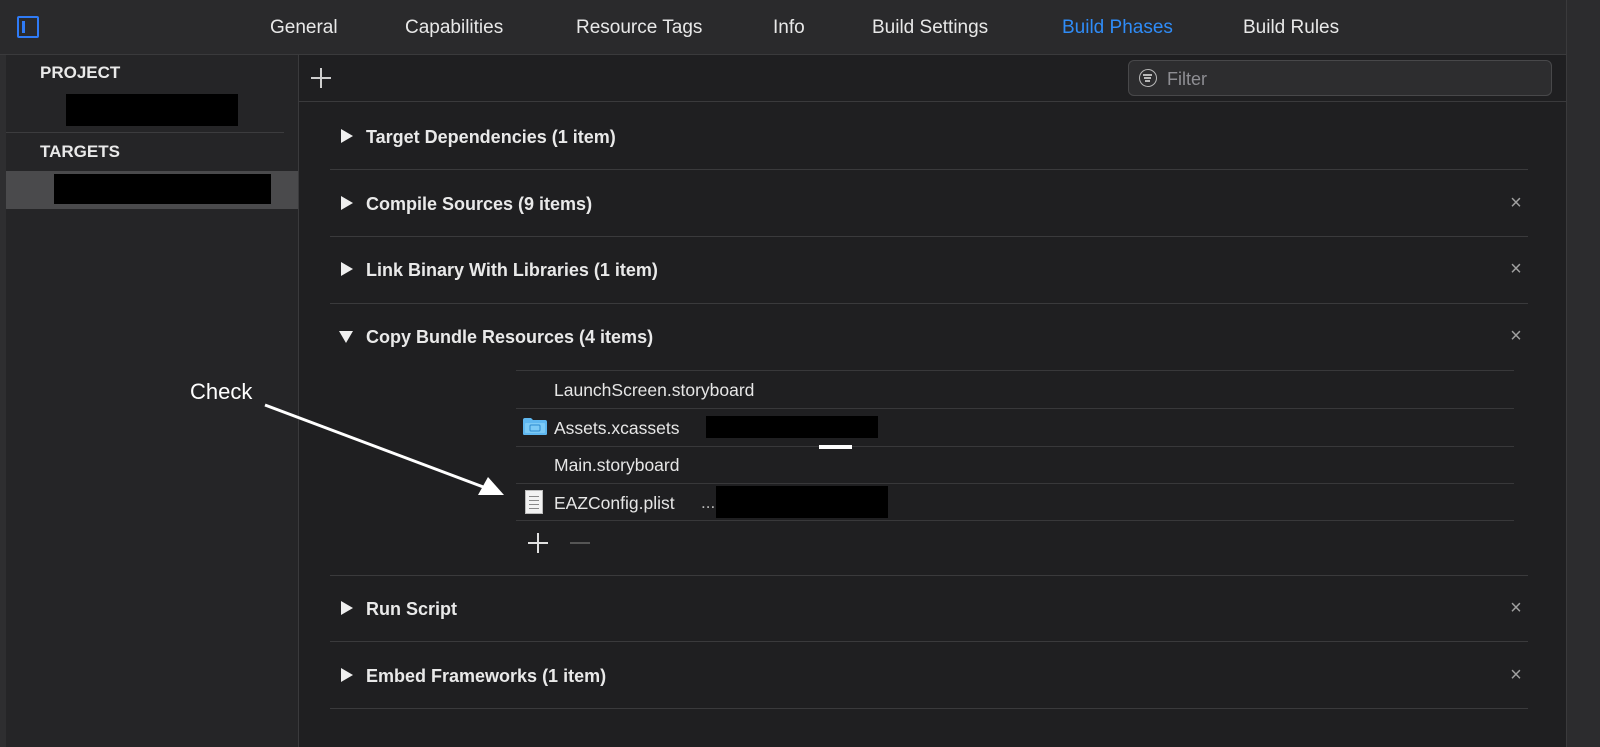 Image resolution: width=1600 pixels, height=747 pixels. Describe the element at coordinates (80, 151) in the screenshot. I see `targets-header: TARGETS` at that location.